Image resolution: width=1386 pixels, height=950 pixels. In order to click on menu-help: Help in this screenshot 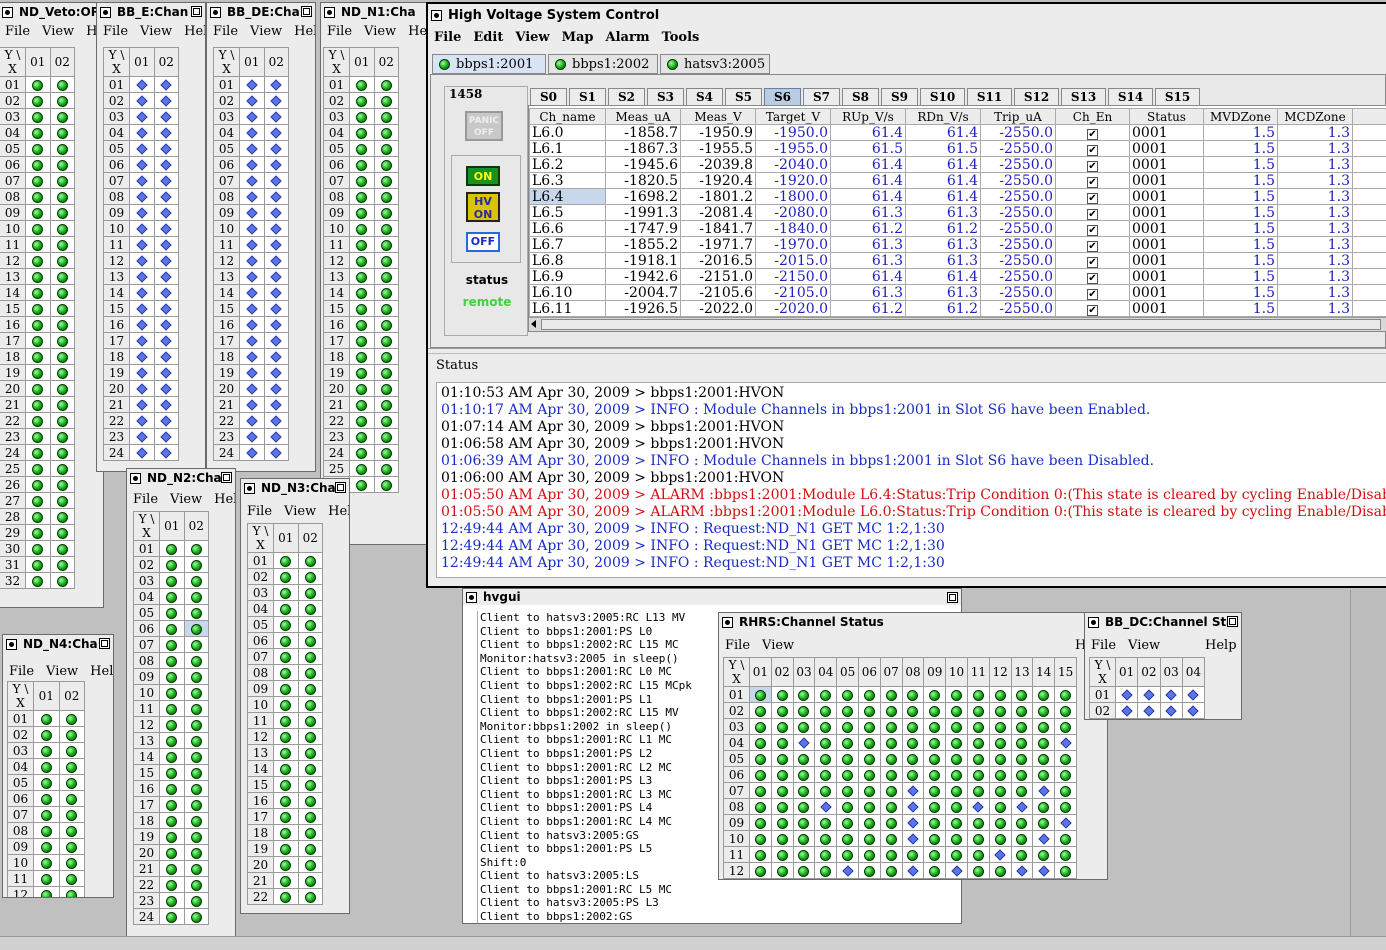, I will do `click(221, 499)`.